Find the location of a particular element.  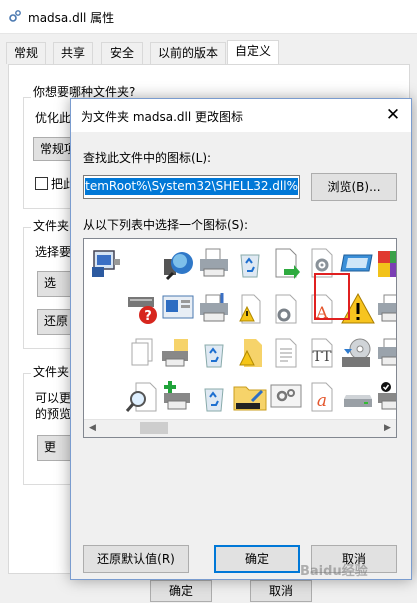

parent-window-title: madsa.dll 属性 is located at coordinates (71, 18).